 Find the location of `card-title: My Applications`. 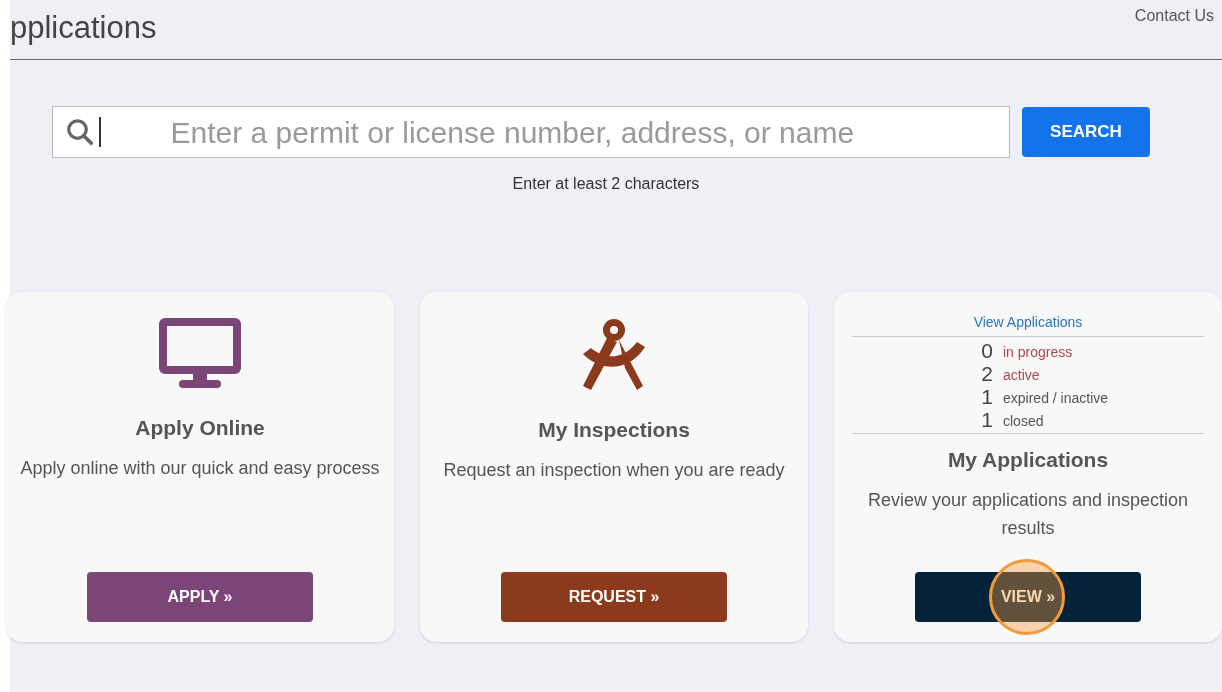

card-title: My Applications is located at coordinates (1028, 460).